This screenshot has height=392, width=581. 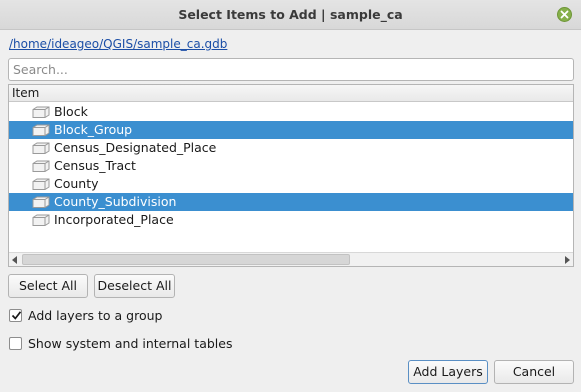 I want to click on tree-row-label: Block, so click(x=71, y=111).